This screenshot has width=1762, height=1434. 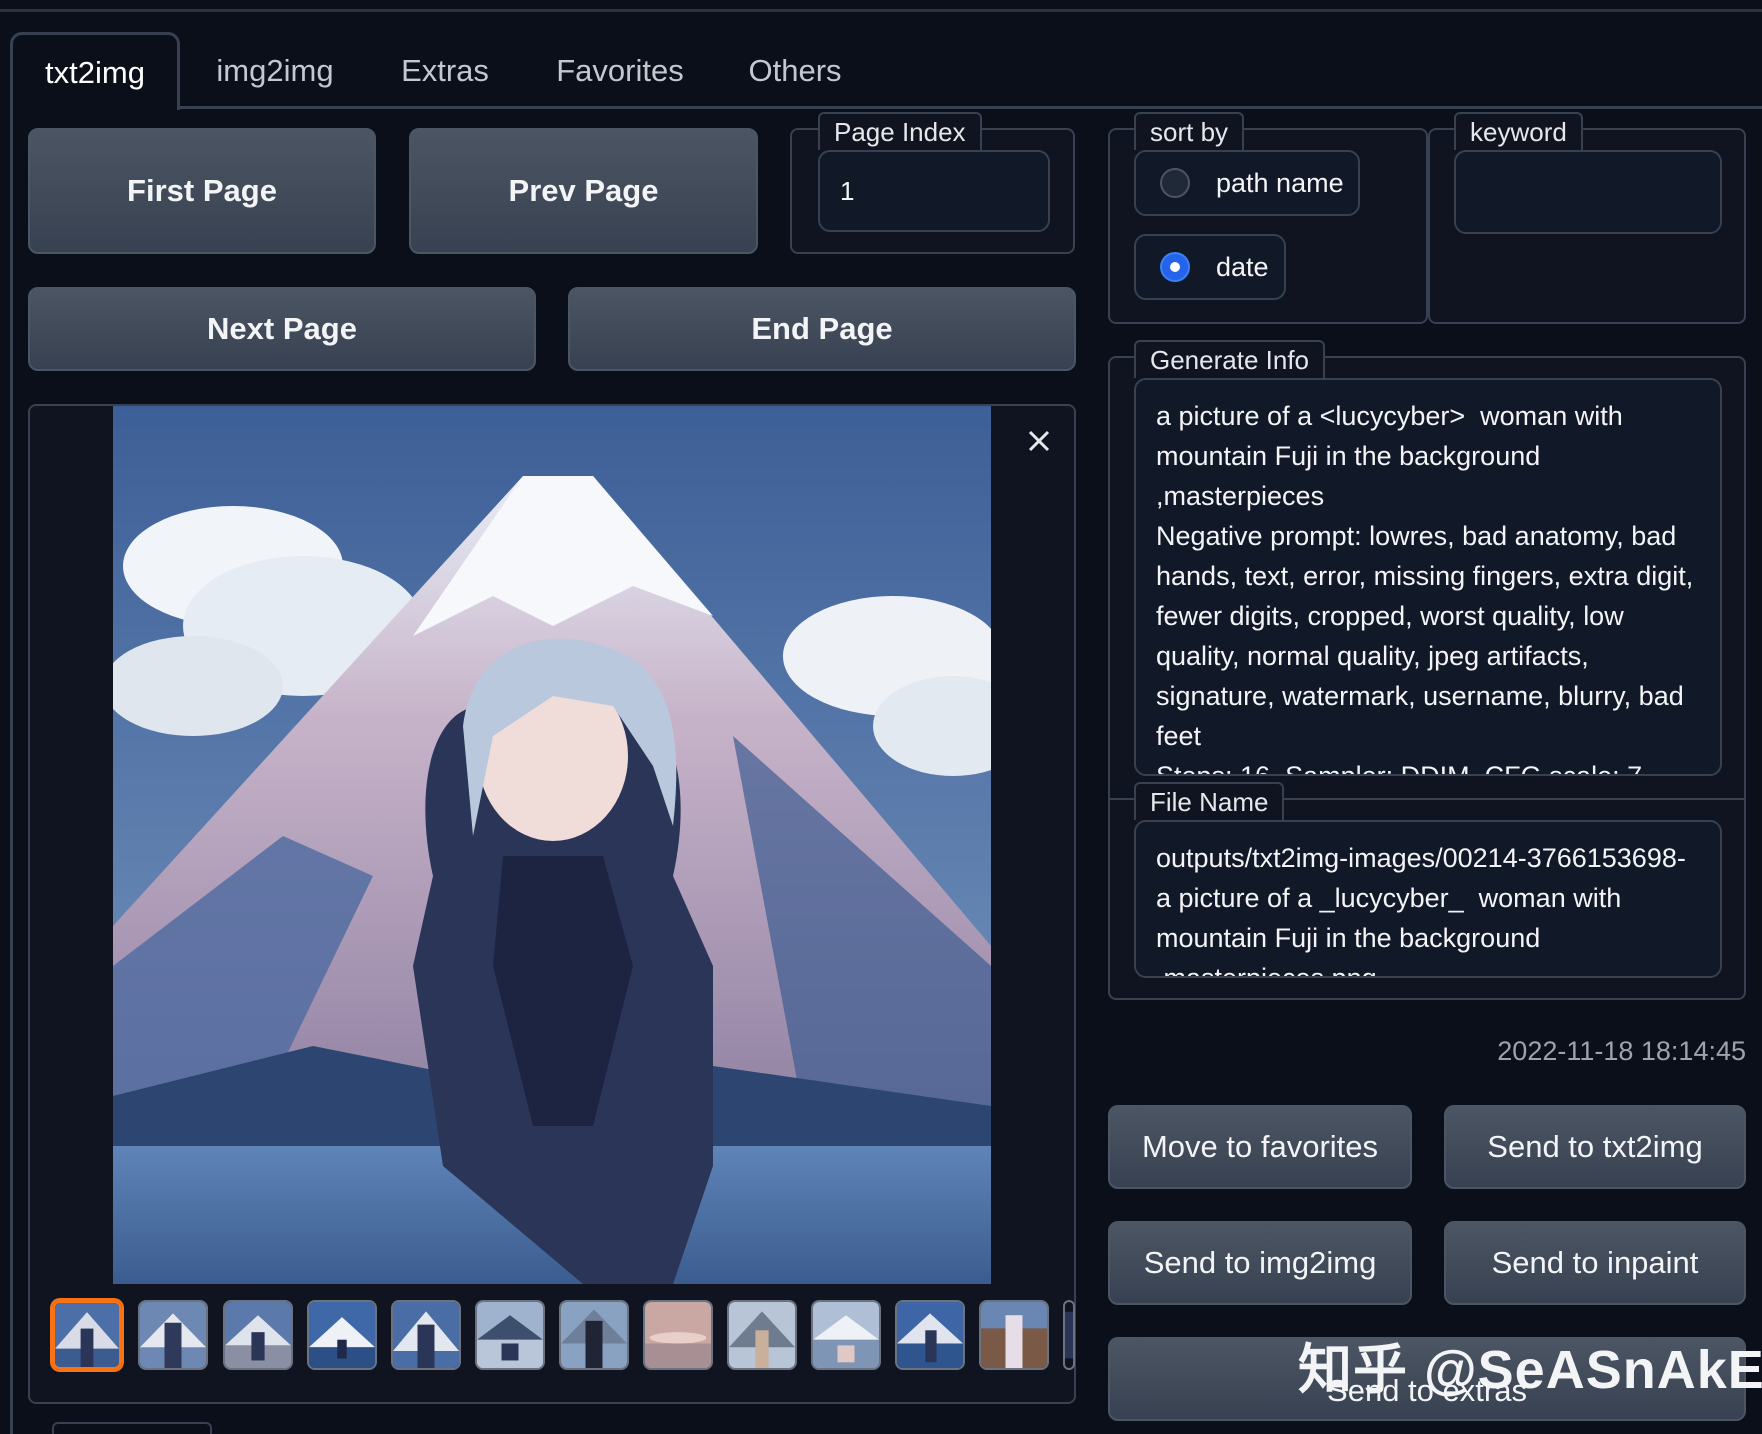 I want to click on page-index-label: Page Index, so click(x=900, y=131).